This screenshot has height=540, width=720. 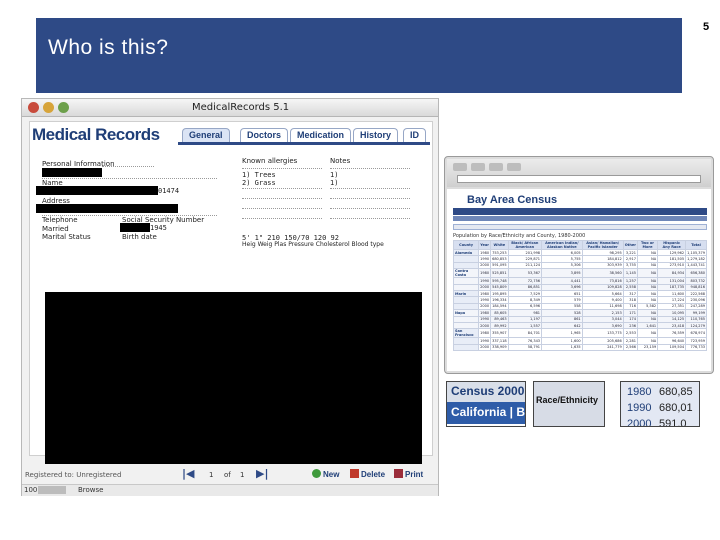 I want to click on allergy-2: 2) Grass, so click(x=259, y=183).